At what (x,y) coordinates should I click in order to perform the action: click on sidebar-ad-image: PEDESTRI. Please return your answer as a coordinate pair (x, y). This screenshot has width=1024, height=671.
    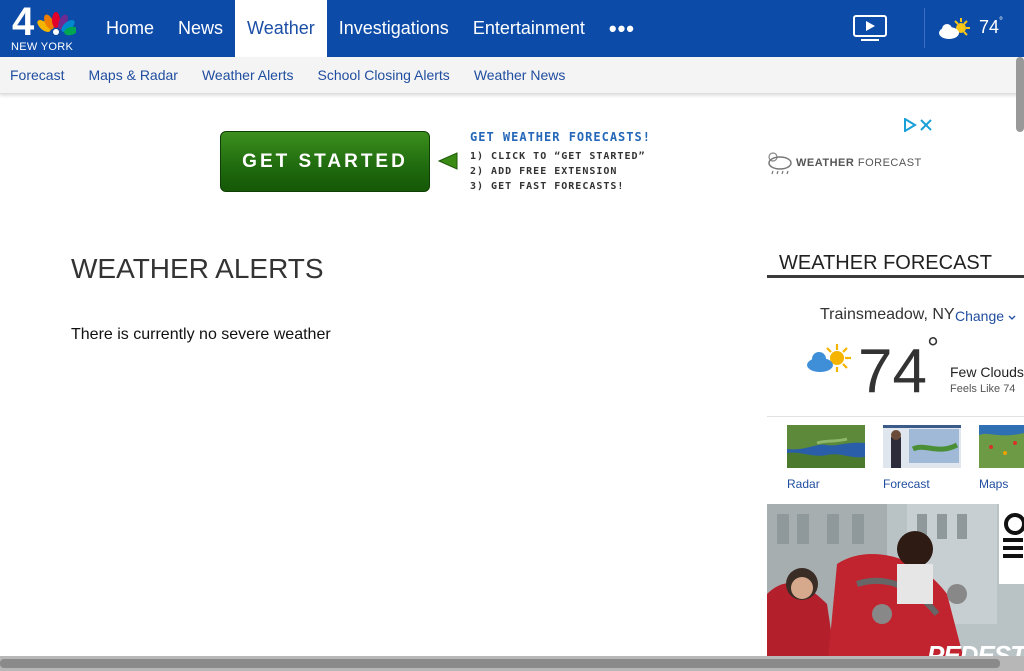
    Looking at the image, I should click on (895, 587).